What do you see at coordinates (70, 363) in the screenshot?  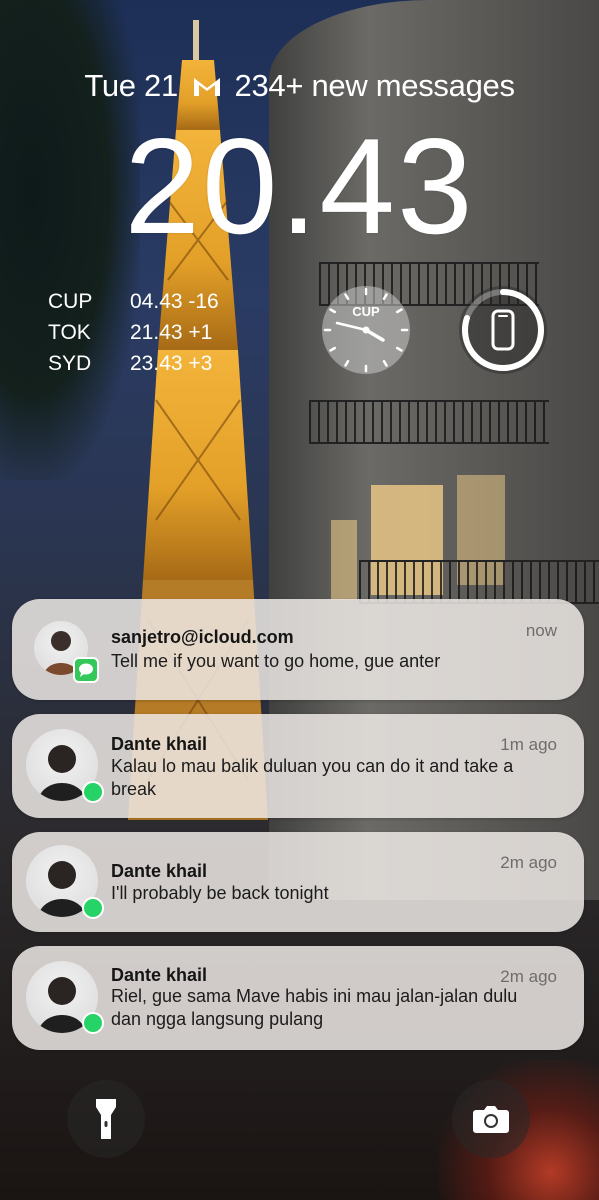 I see `city-name: SYD` at bounding box center [70, 363].